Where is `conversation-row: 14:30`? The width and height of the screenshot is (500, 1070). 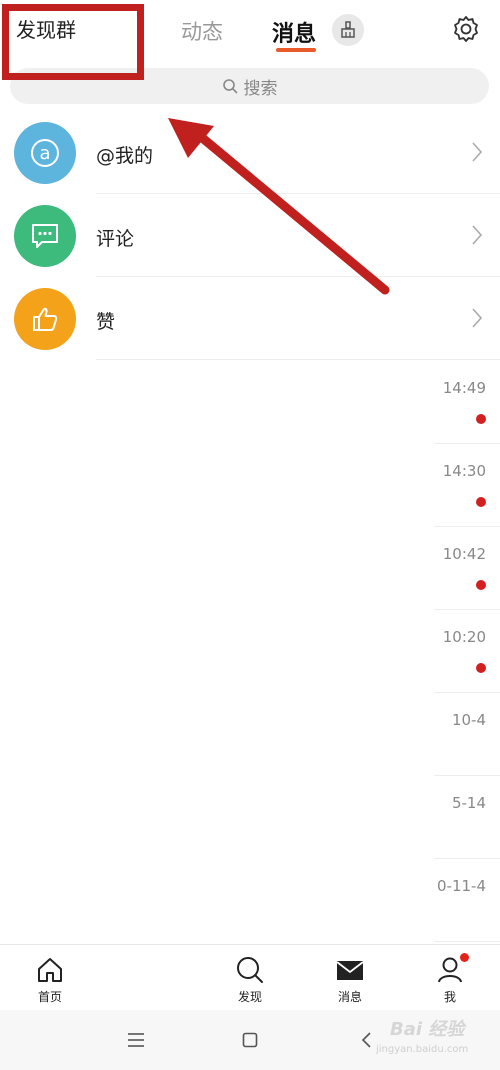 conversation-row: 14:30 is located at coordinates (250, 485).